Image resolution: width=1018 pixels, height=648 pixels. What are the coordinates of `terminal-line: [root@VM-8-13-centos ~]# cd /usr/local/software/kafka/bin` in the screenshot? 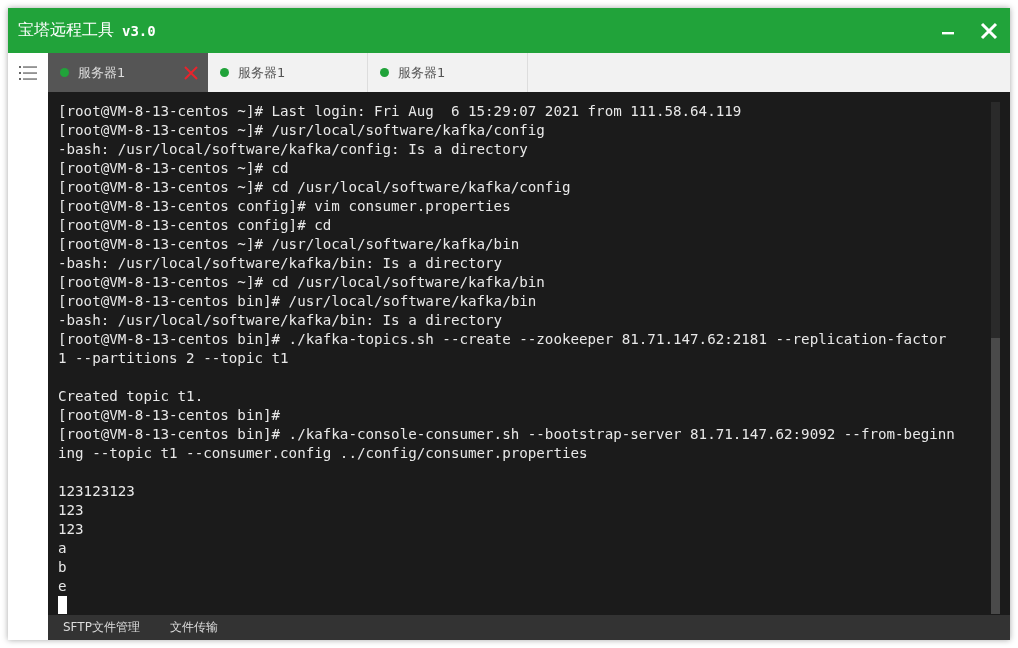 It's located at (302, 282).